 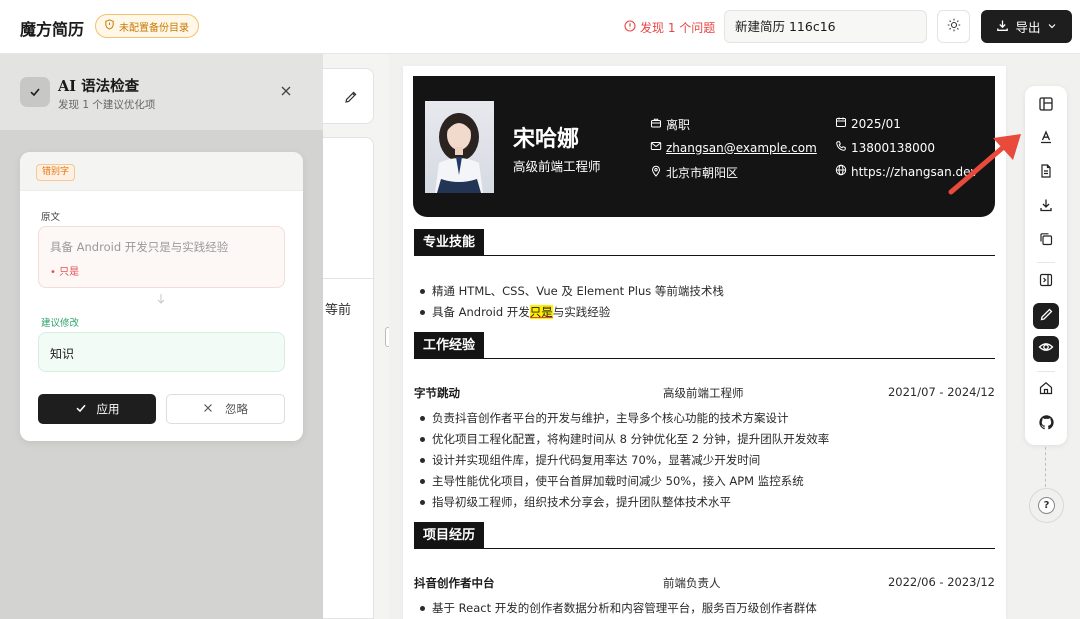 What do you see at coordinates (604, 418) in the screenshot?
I see `work-bullet: 负责抖音创作者平台的开发与维护，主导多个核心功能的技术方案设计` at bounding box center [604, 418].